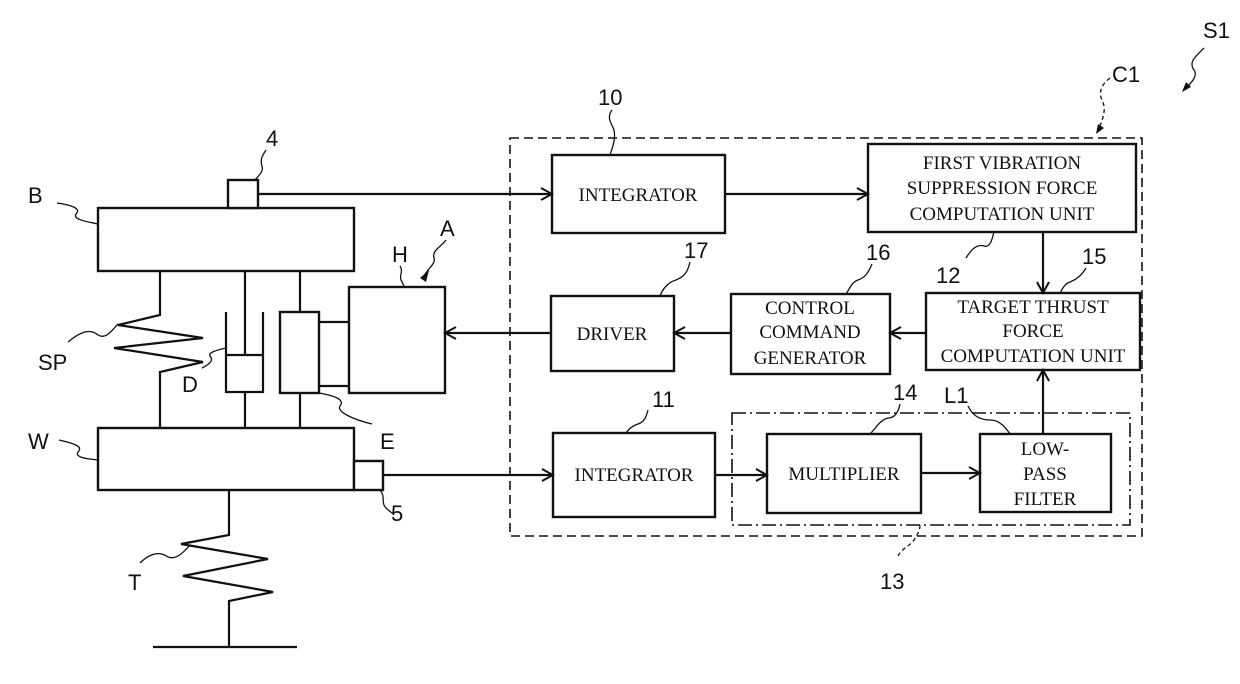  What do you see at coordinates (810, 358) in the screenshot?
I see `control-command-line-3: GENERATOR` at bounding box center [810, 358].